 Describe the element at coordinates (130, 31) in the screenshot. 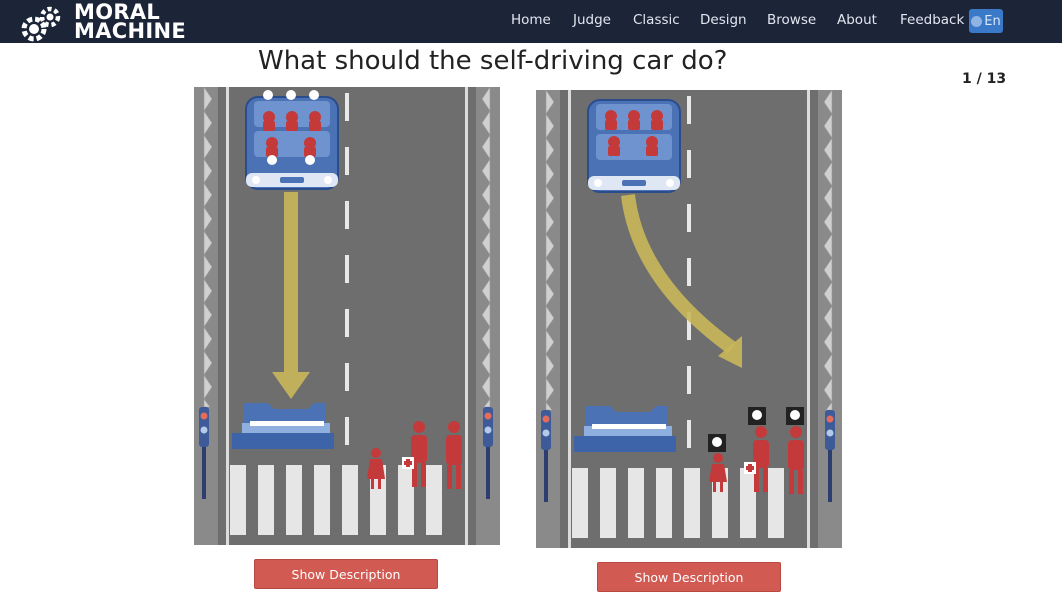

I see `brand-line2: MACHINE` at that location.